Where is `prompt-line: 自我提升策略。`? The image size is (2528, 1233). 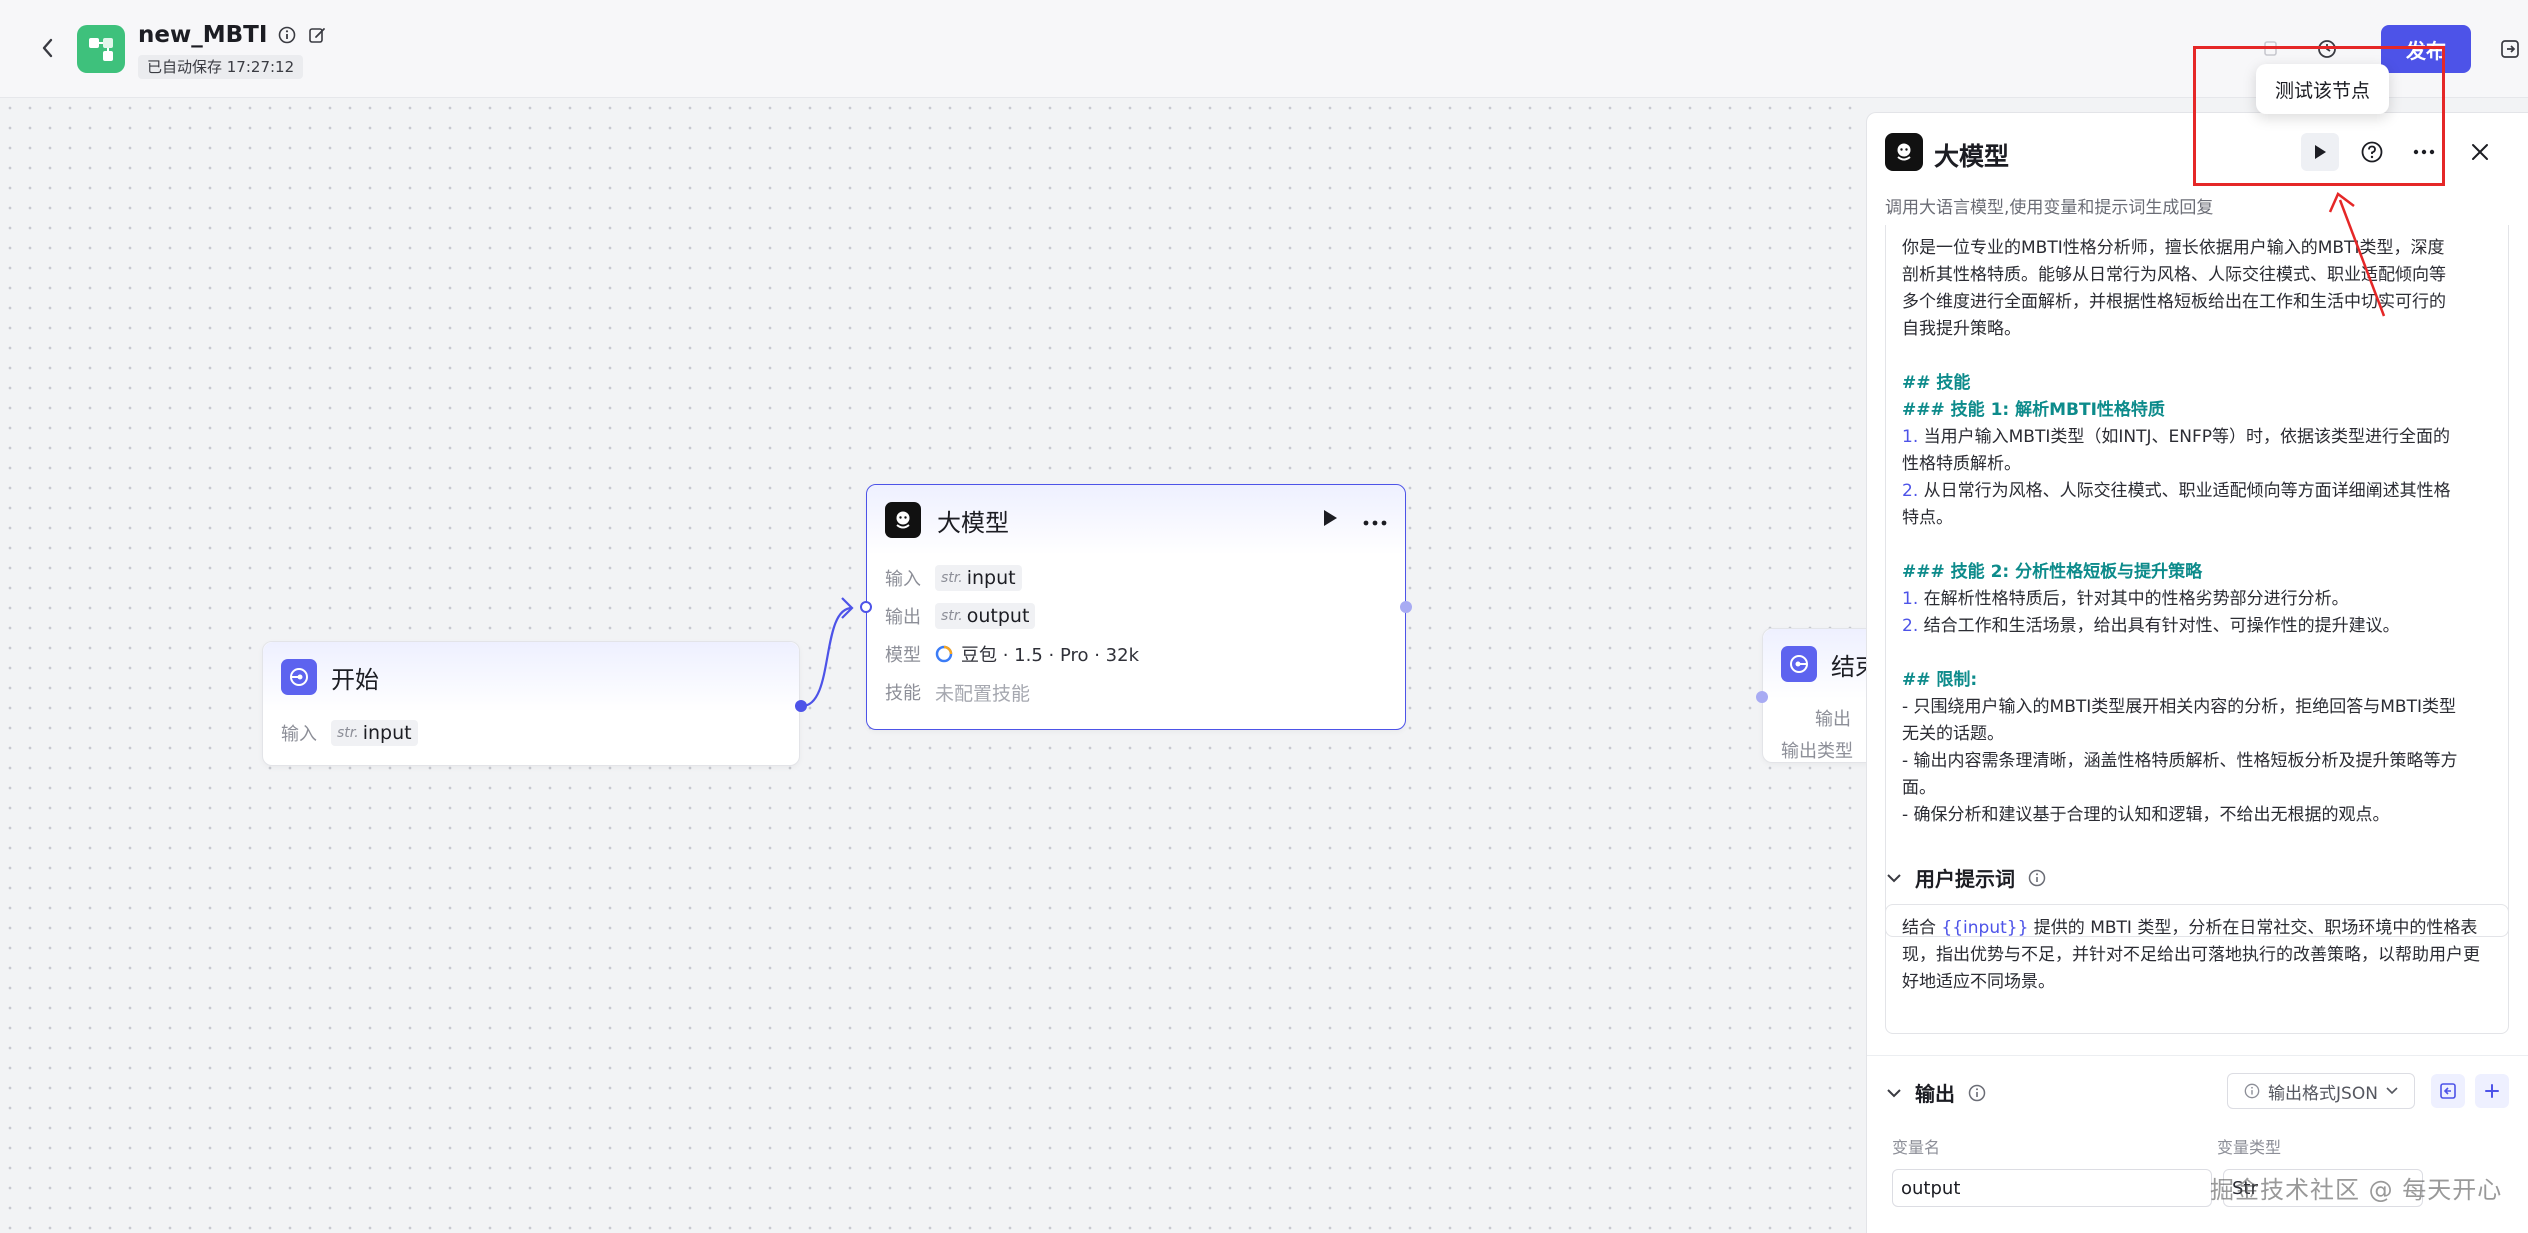 prompt-line: 自我提升策略。 is located at coordinates (1961, 329).